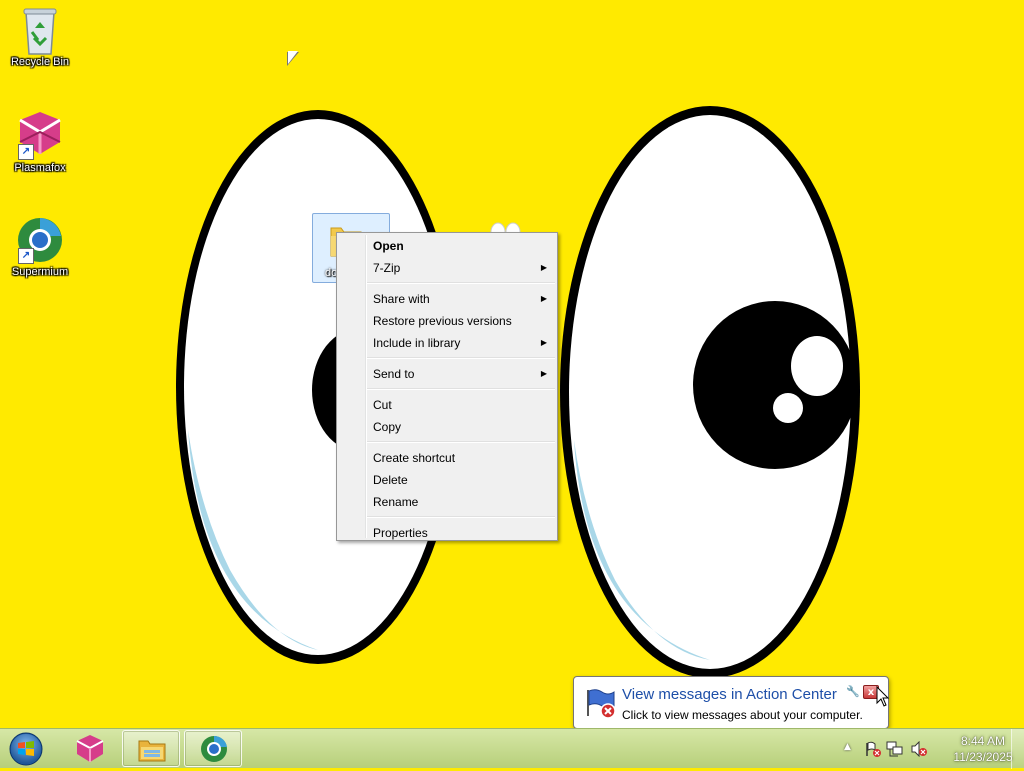 The image size is (1024, 771). Describe the element at coordinates (447, 405) in the screenshot. I see `menu-item-cut: Cut` at that location.